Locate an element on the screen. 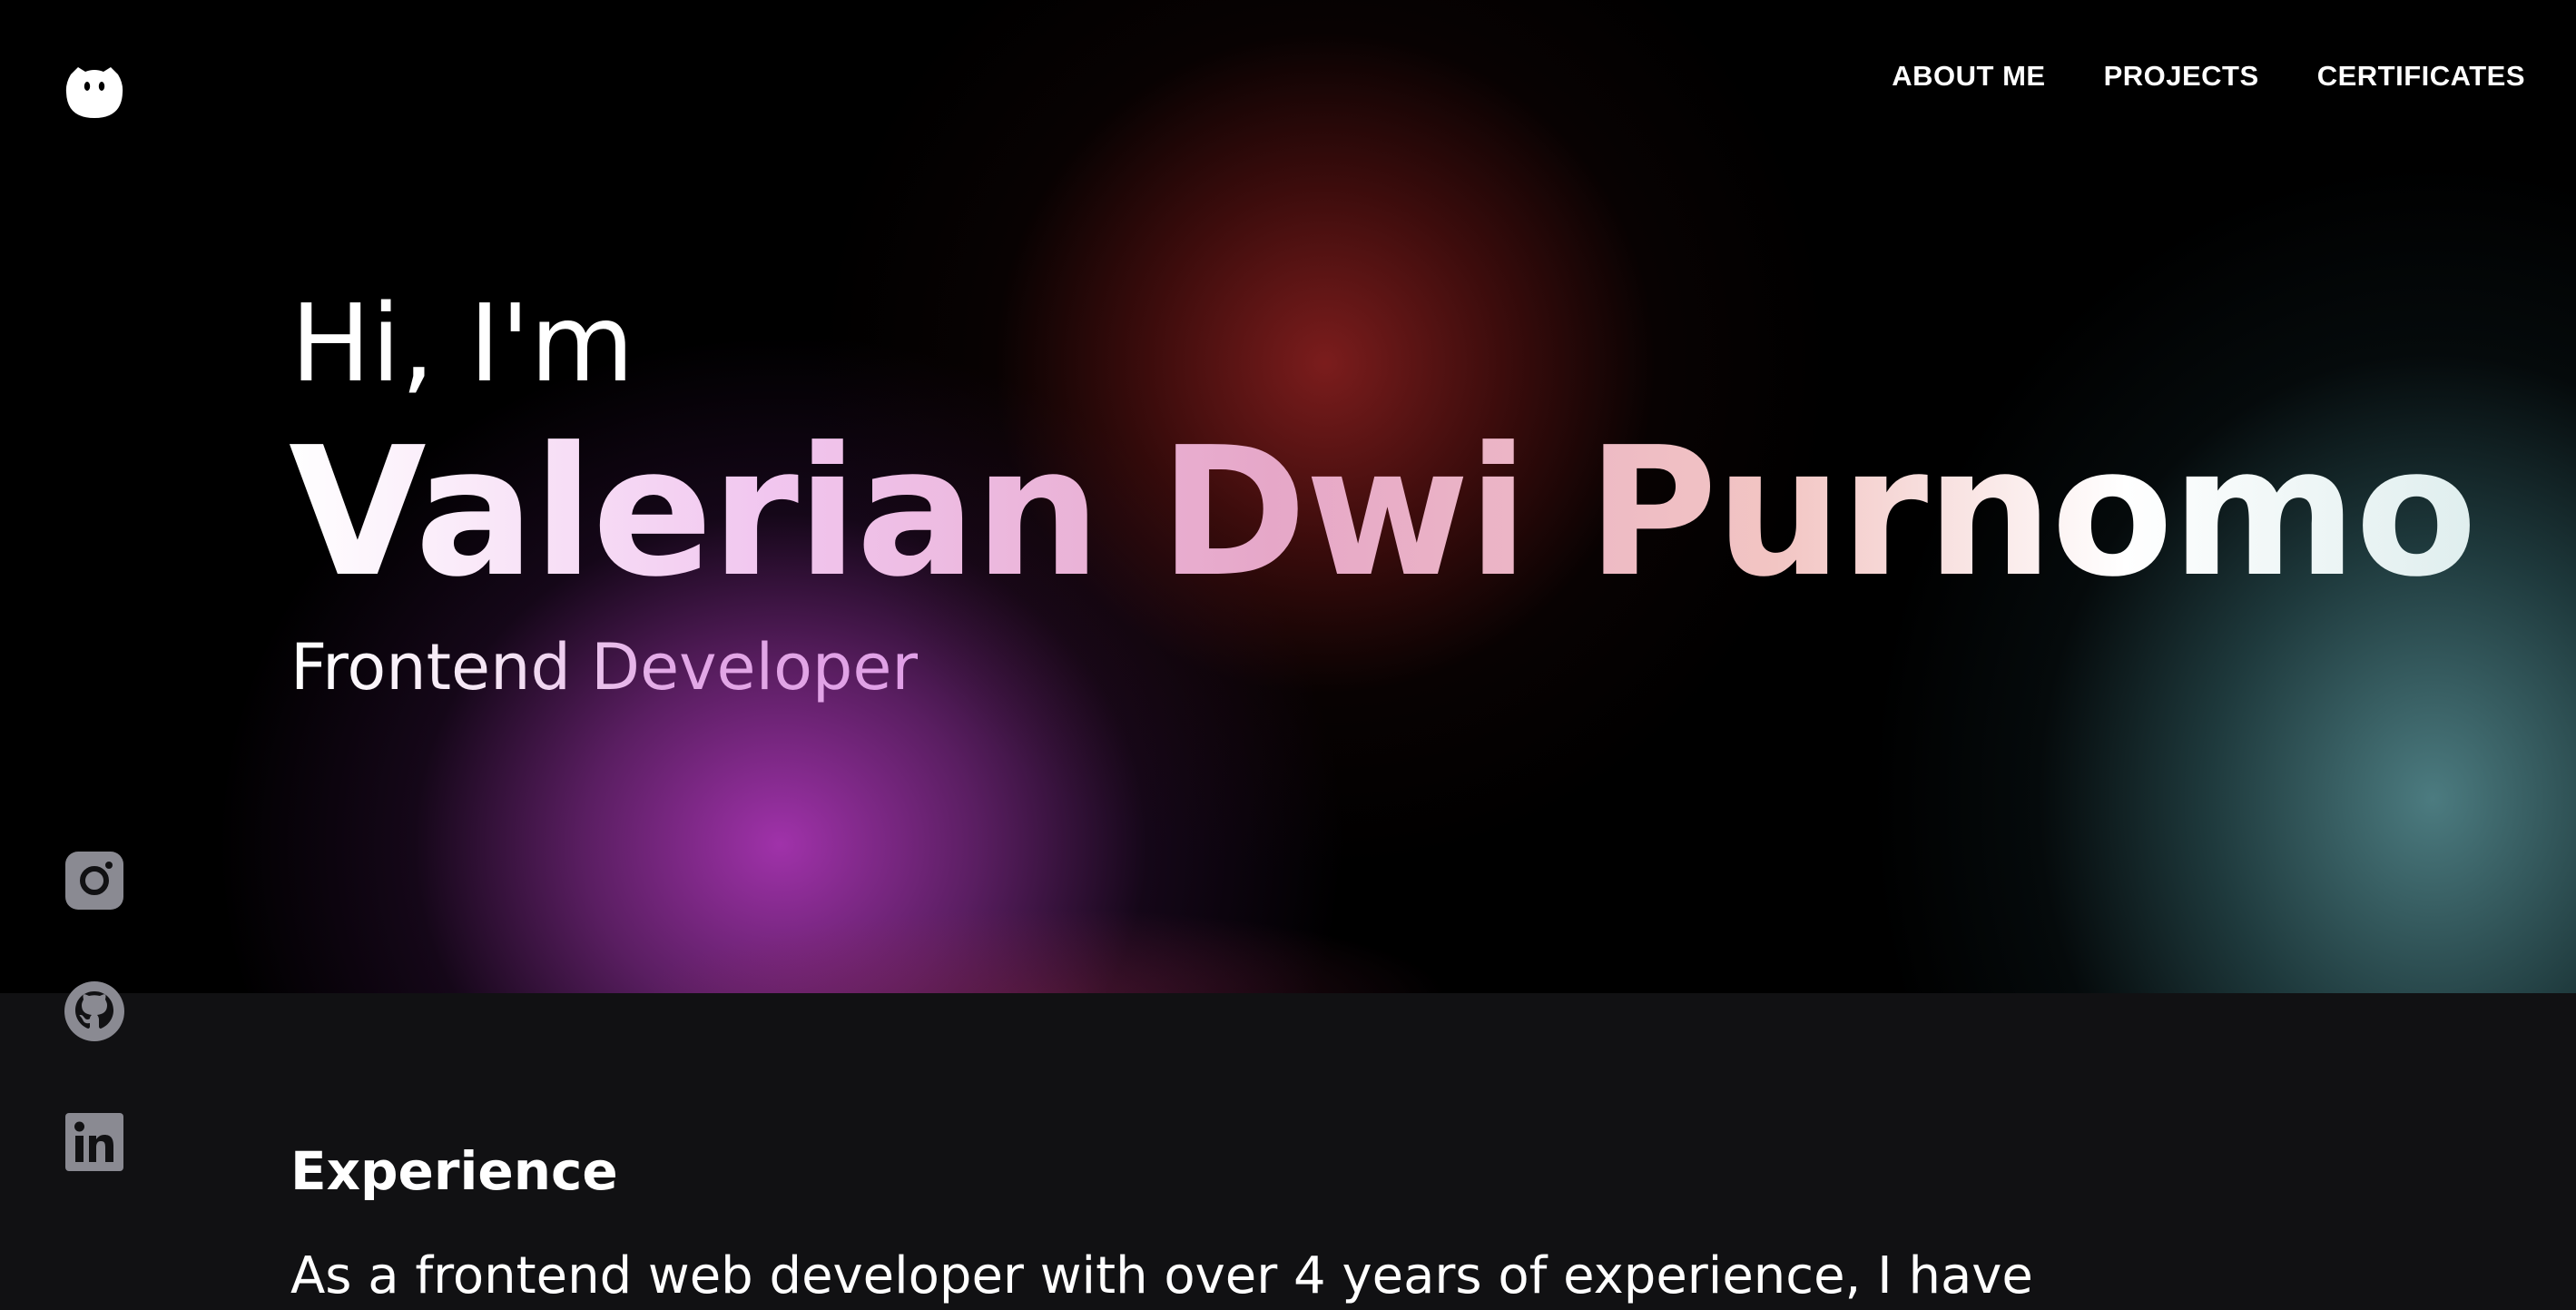 This screenshot has width=2576, height=1310. github-icon is located at coordinates (94, 1011).